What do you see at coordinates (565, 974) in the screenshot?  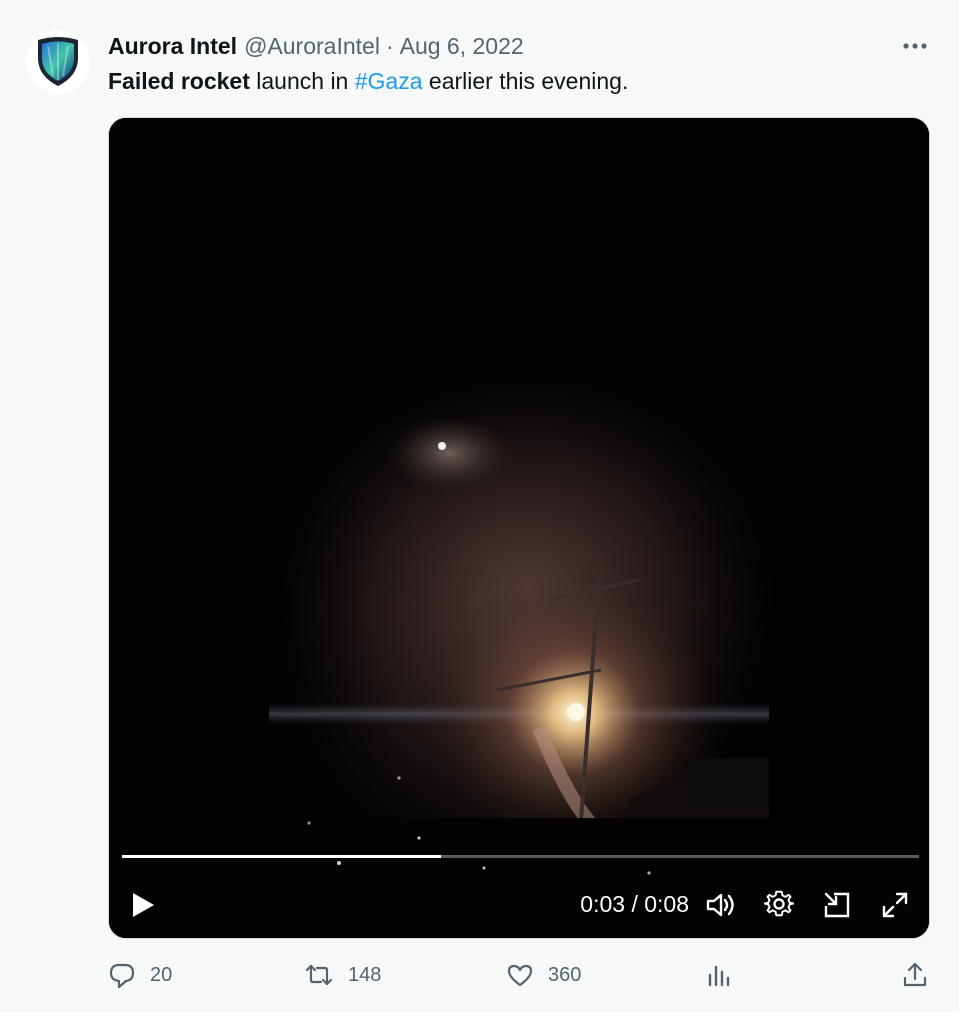 I see `like-count: 360` at bounding box center [565, 974].